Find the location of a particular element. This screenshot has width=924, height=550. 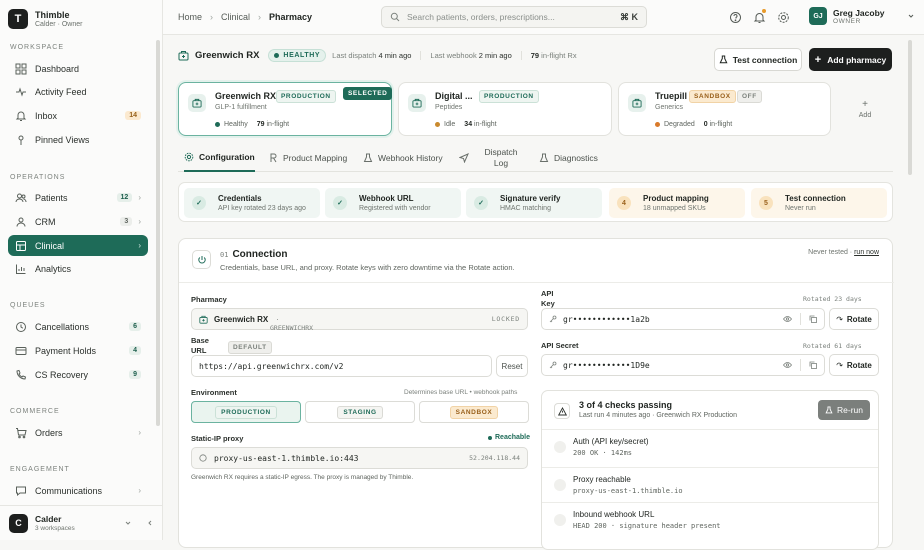

sidebar-item-analytics: Analytics is located at coordinates (78, 268).